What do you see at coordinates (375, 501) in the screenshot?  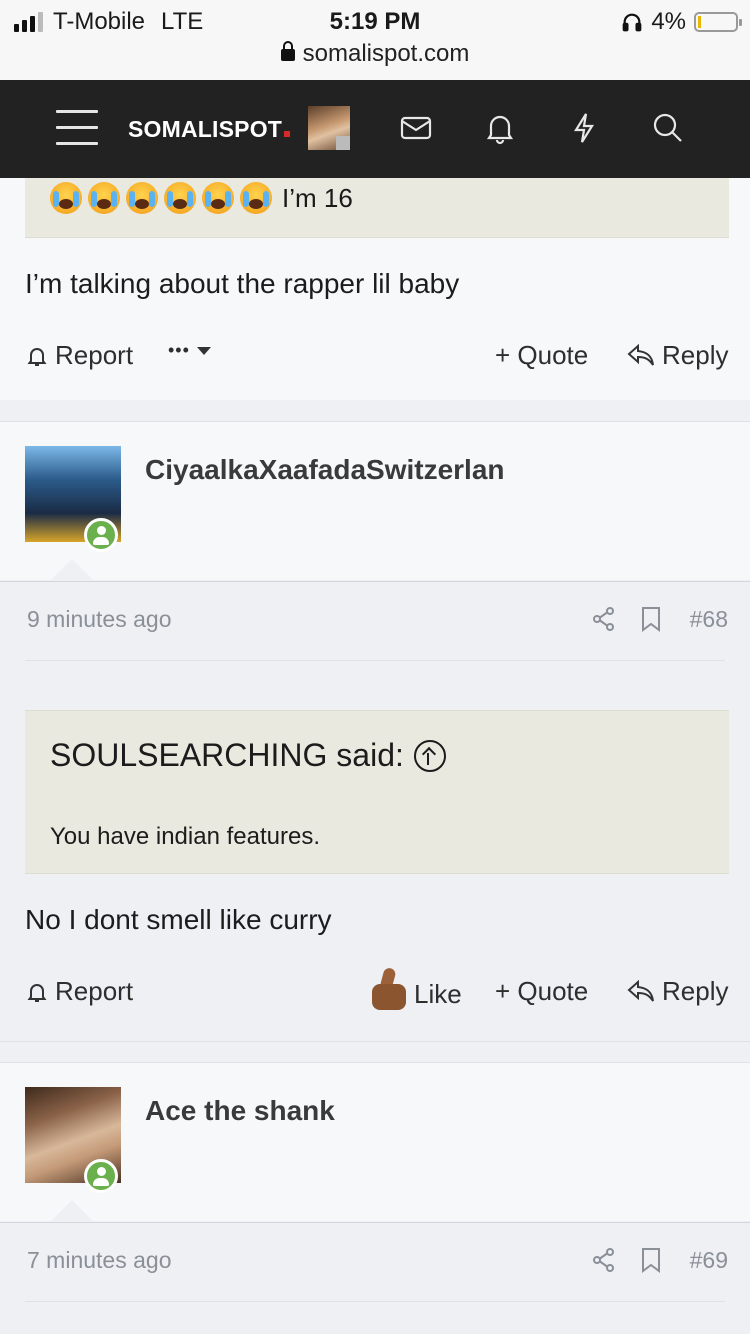 I see `post-2-header: CiyaalkaXaafadaSwitzerlan` at bounding box center [375, 501].